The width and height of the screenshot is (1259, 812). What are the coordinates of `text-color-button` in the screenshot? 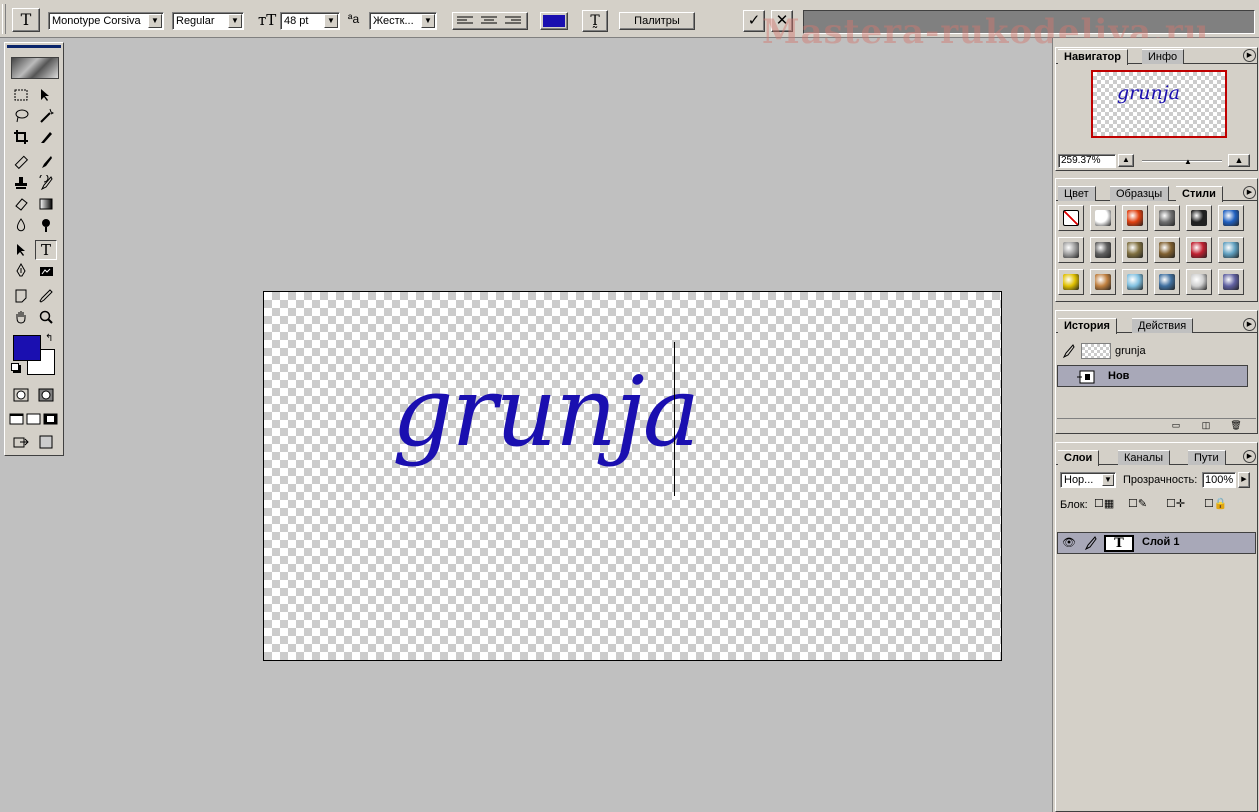 It's located at (554, 21).